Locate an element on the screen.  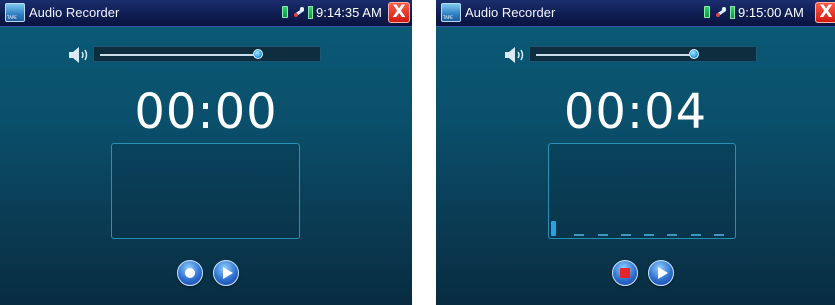
clock: 9:15:00 AM is located at coordinates (771, 12).